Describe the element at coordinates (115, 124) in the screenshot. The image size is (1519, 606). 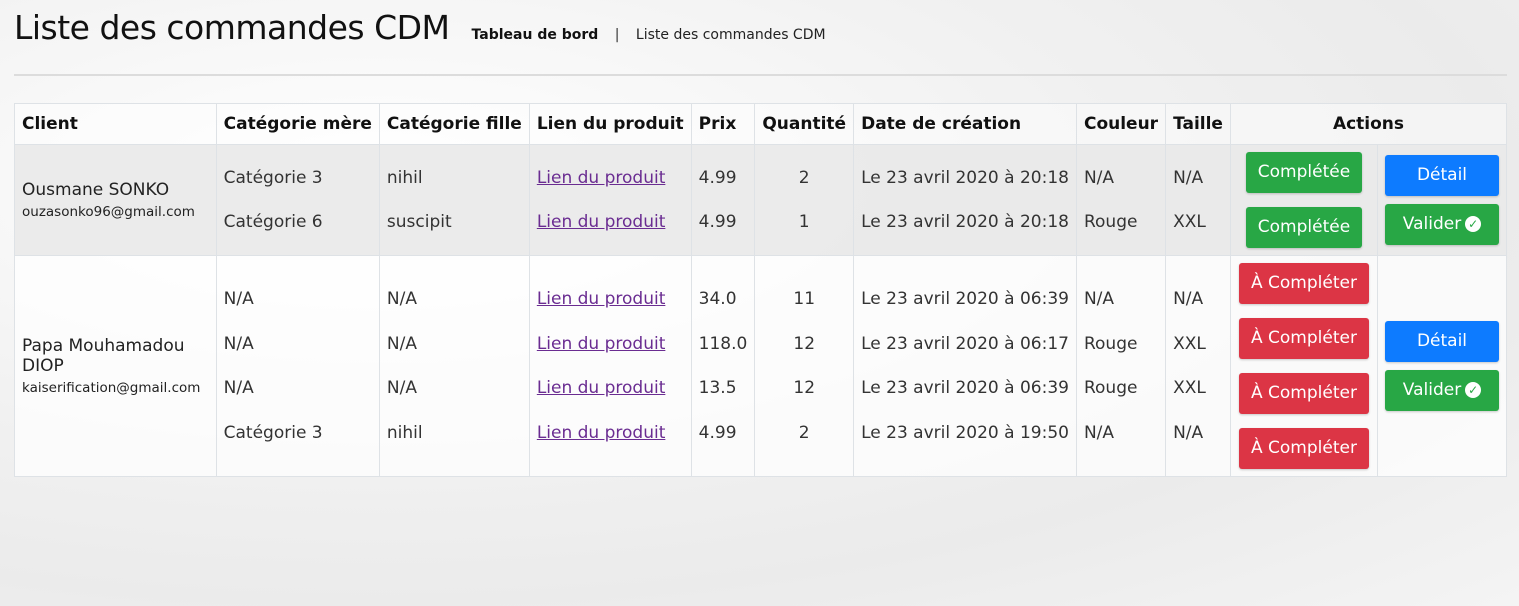
I see `column-header-client: Client` at that location.